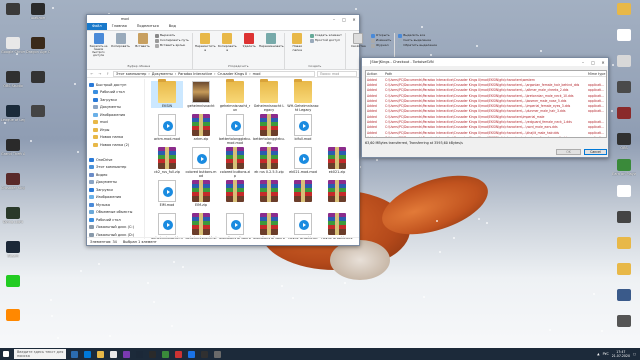  Describe the element at coordinates (486, 74) in the screenshot. I see `column-path: Path` at that location.